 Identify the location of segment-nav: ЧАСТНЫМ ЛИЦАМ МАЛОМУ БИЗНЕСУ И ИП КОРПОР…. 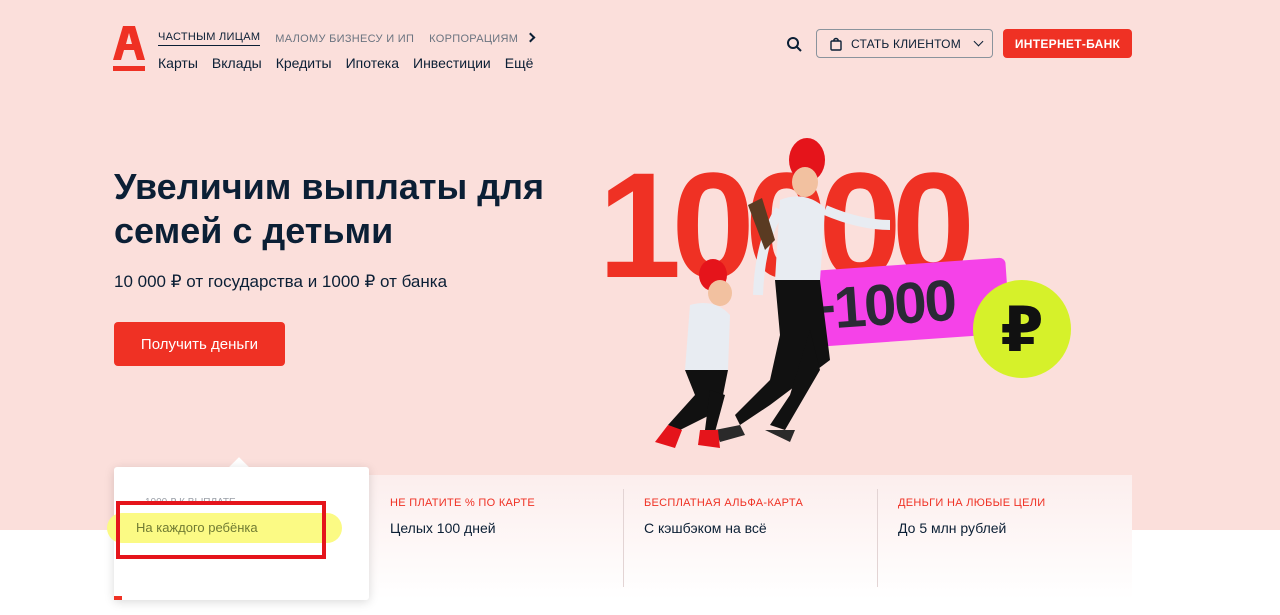
(347, 38).